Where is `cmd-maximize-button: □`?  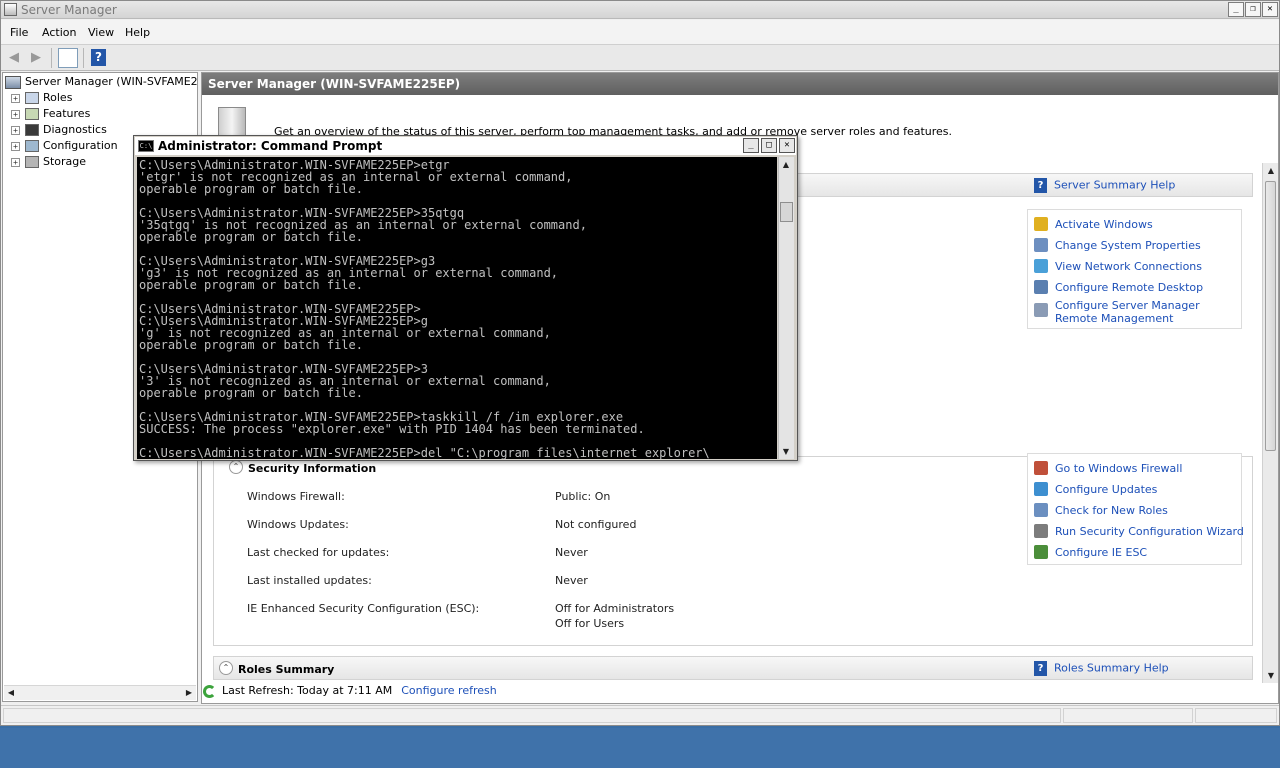
cmd-maximize-button: □ is located at coordinates (769, 145).